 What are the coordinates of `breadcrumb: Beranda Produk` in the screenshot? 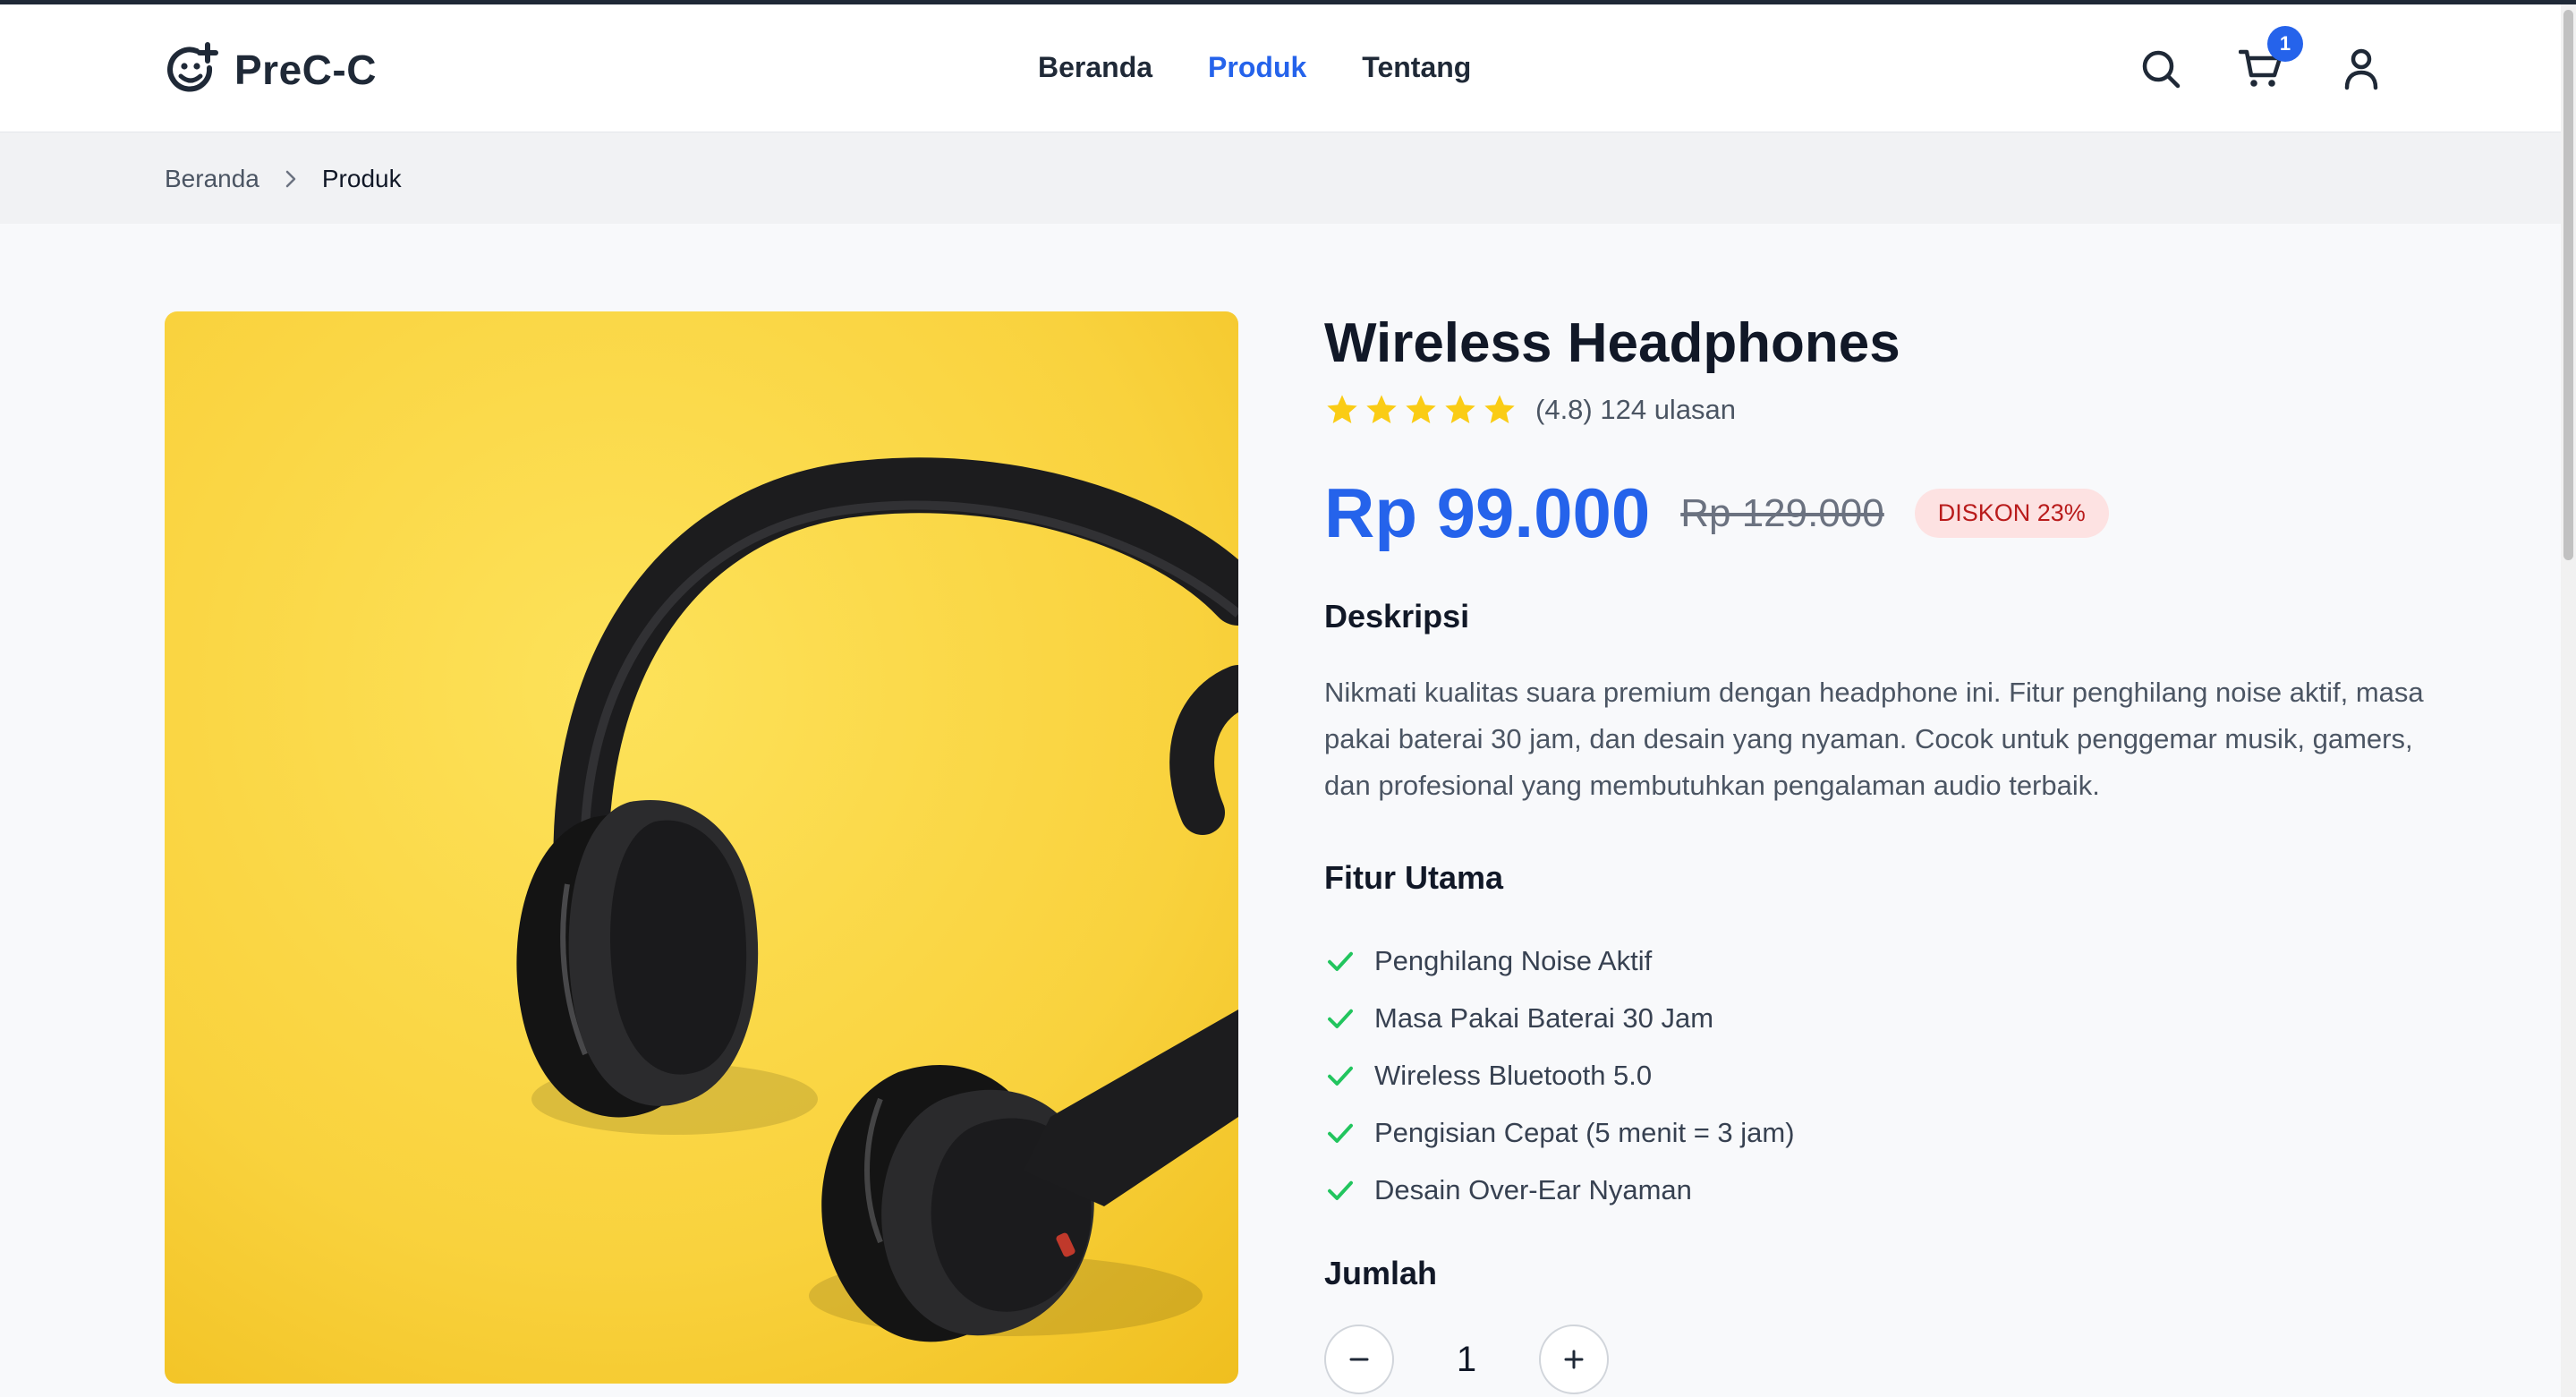 It's located at (283, 179).